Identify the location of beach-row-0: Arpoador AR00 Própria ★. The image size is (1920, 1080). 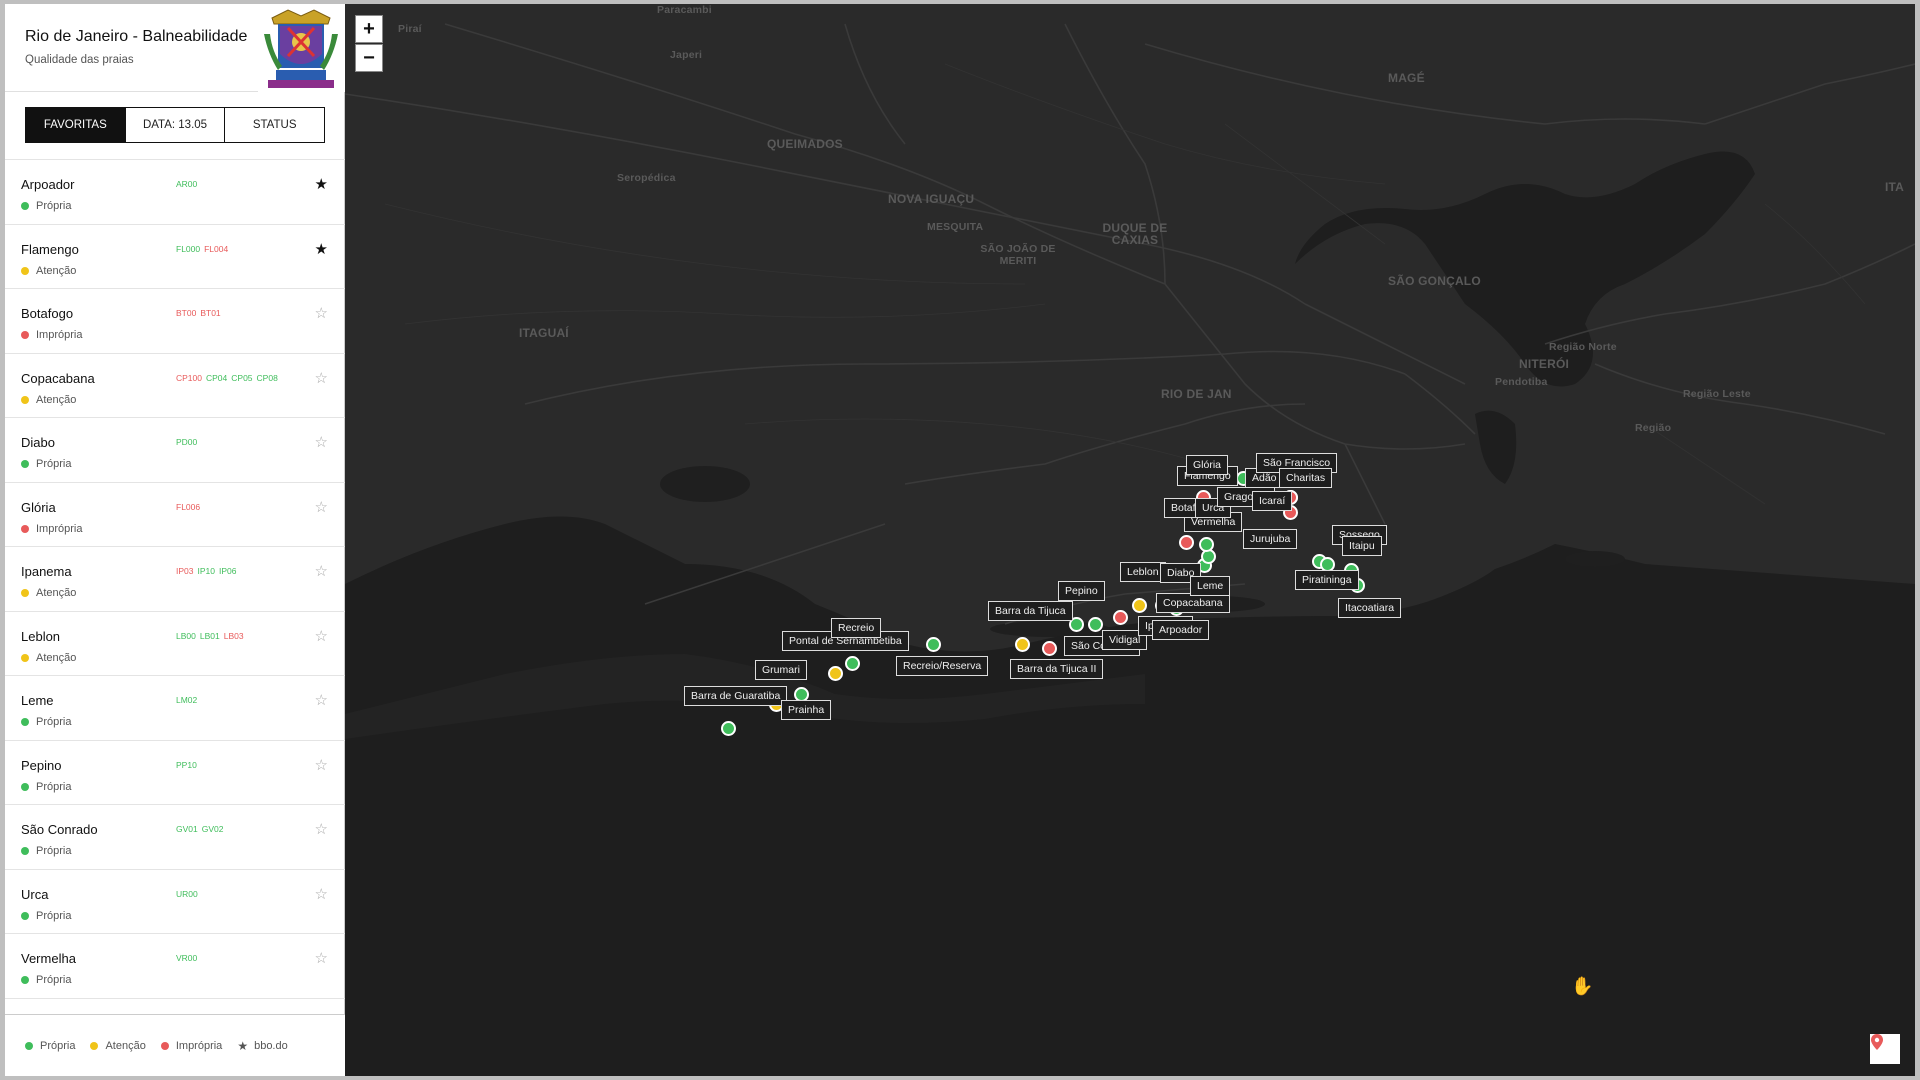
(175, 192).